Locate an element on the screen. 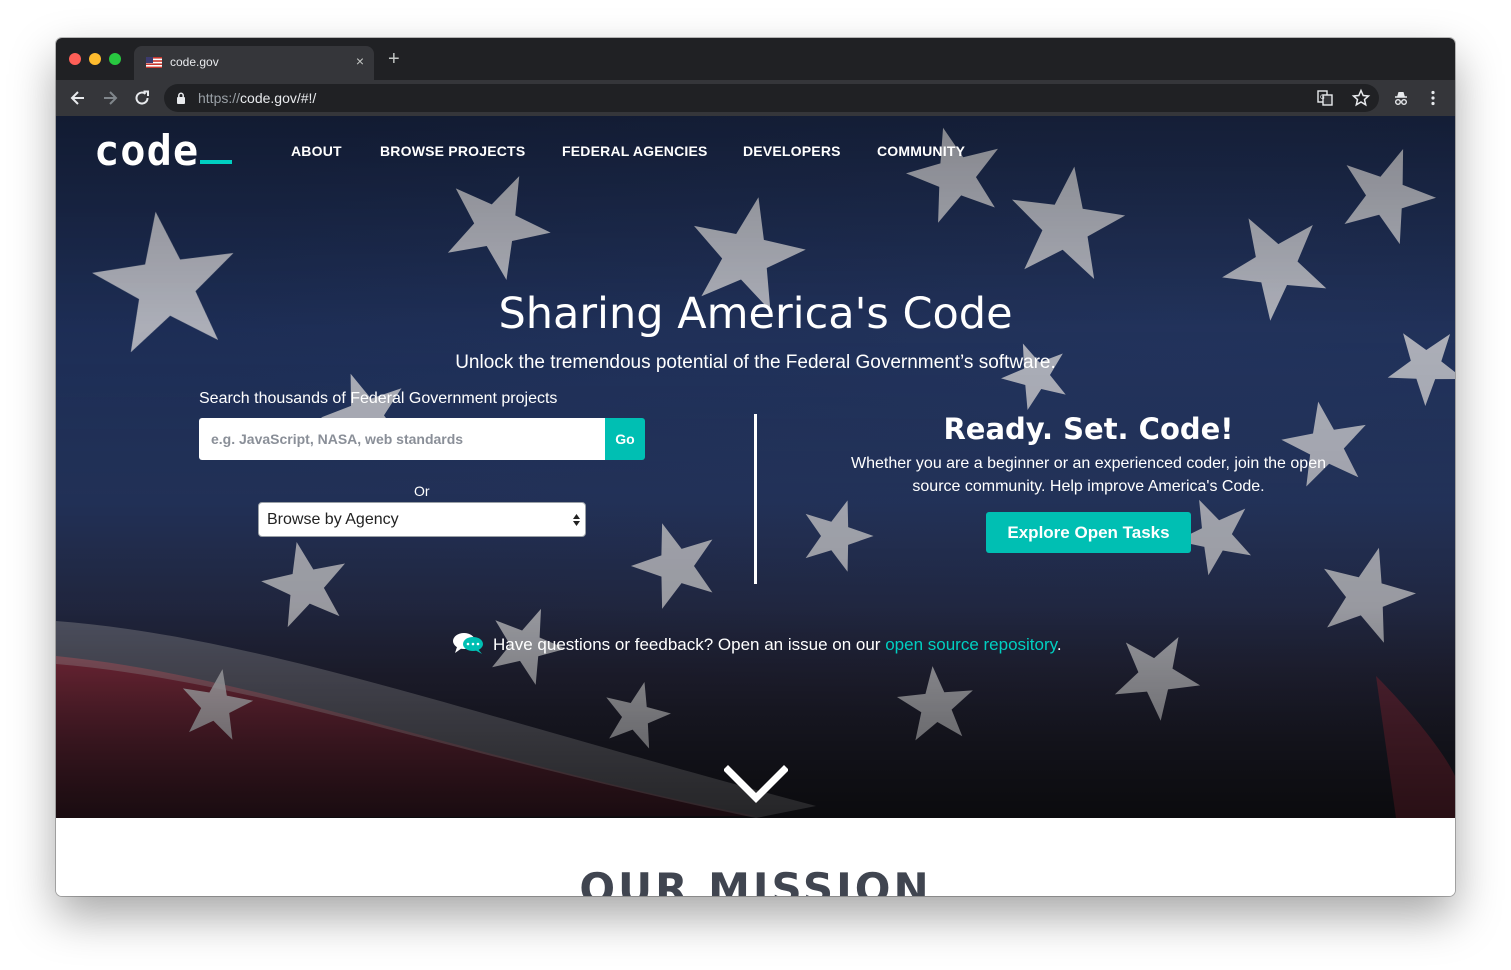 The width and height of the screenshot is (1511, 970). tab-title: code.gov is located at coordinates (194, 62).